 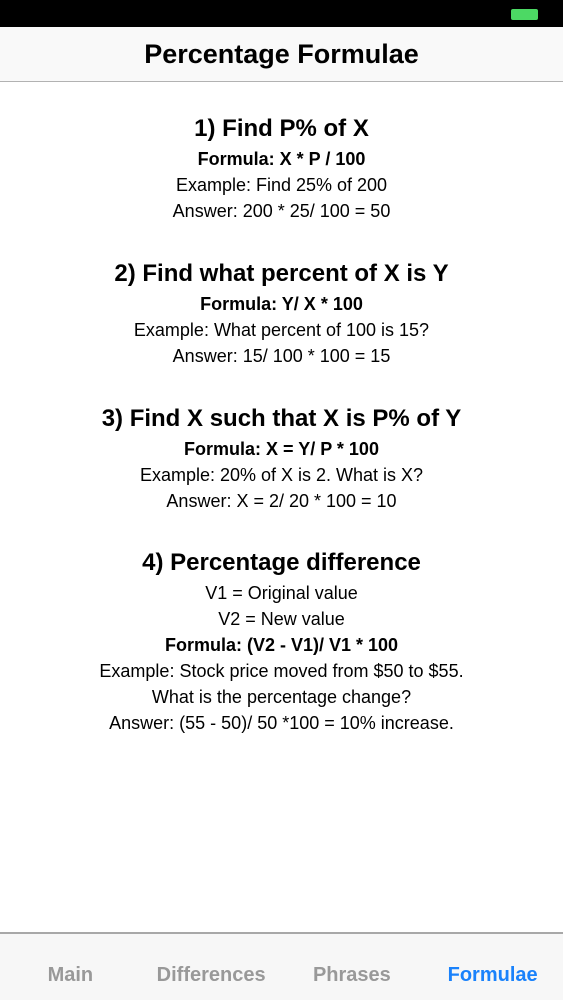 I want to click on section-formula: Formula: (V2 - V1)/ V1 * 100, so click(x=281, y=645).